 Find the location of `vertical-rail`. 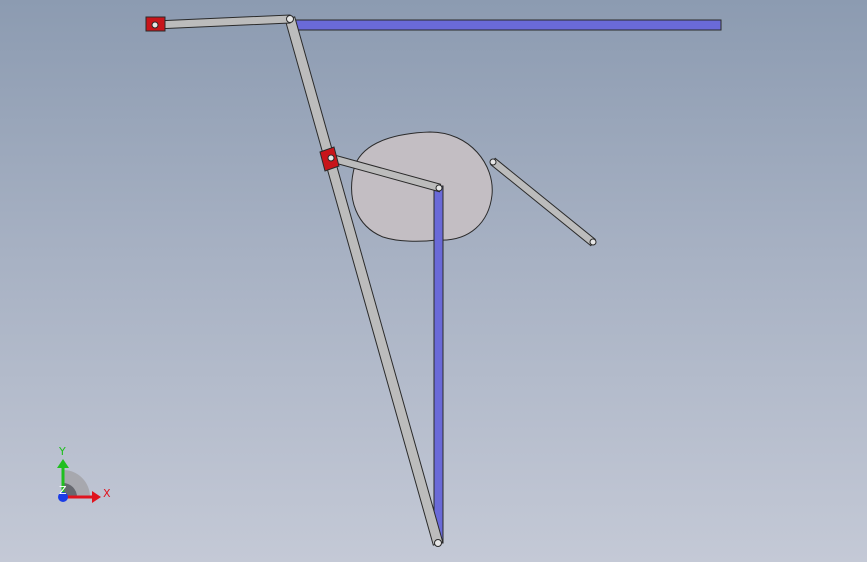

vertical-rail is located at coordinates (438, 364).